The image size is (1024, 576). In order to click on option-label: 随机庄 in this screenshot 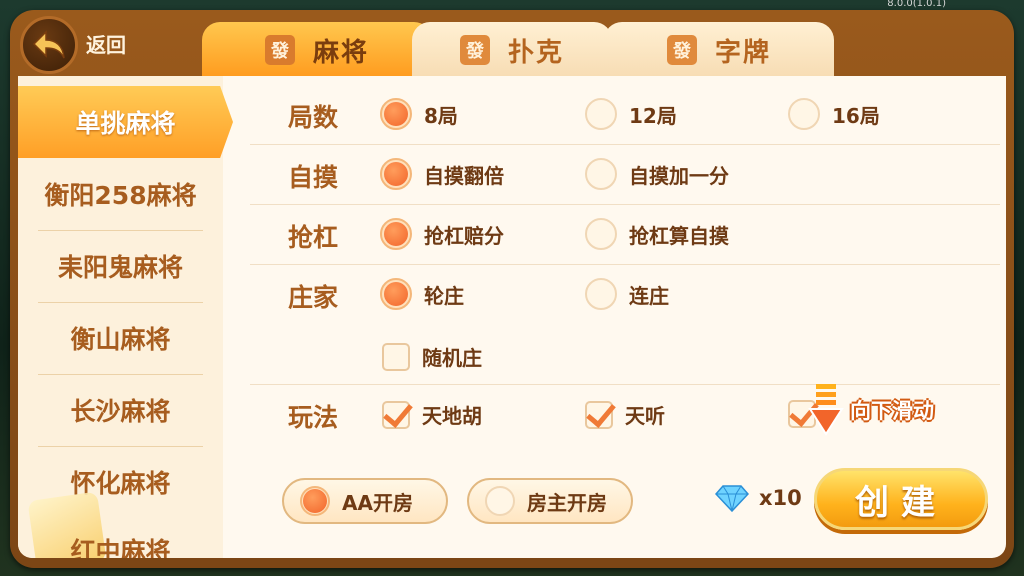, I will do `click(452, 358)`.